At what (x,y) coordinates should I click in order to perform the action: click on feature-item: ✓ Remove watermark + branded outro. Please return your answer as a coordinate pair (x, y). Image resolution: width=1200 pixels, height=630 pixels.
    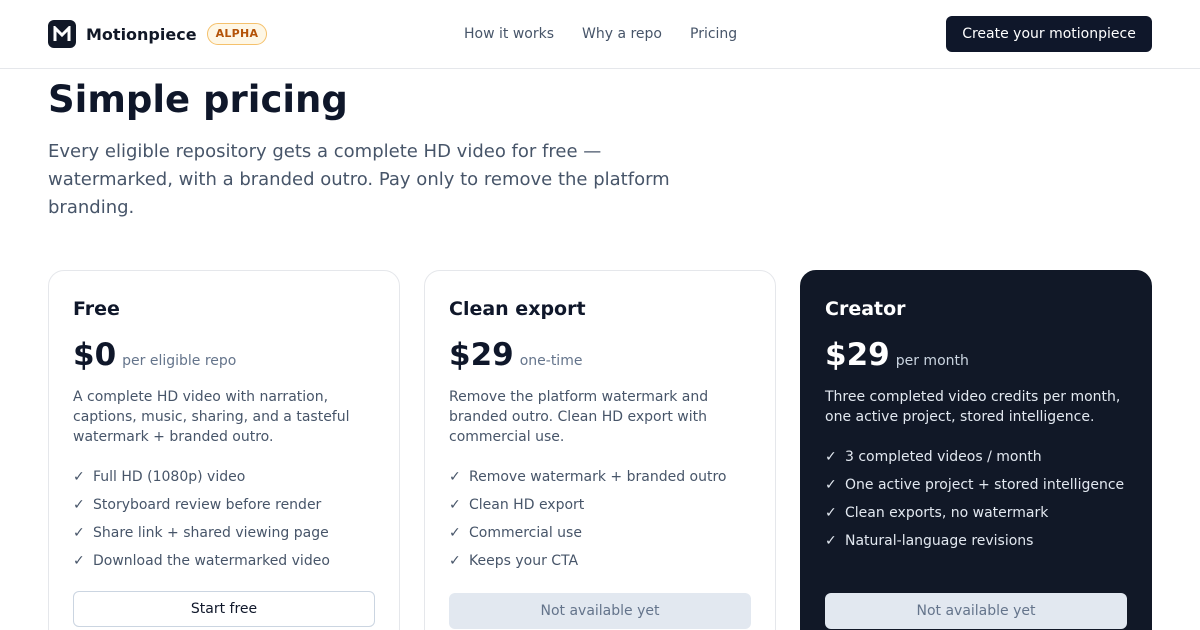
    Looking at the image, I should click on (600, 481).